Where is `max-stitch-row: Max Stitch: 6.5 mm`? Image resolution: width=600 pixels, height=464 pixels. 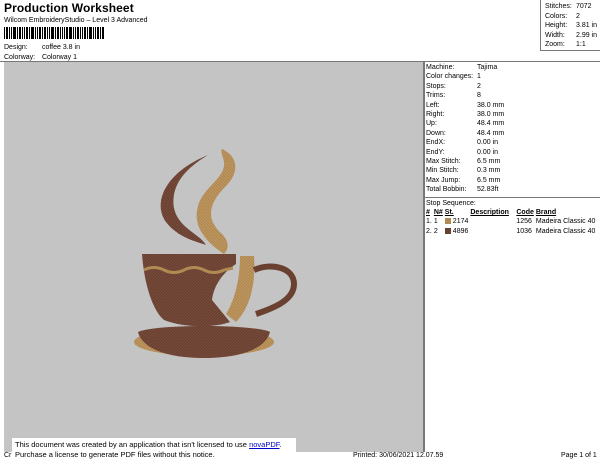 max-stitch-row: Max Stitch: 6.5 mm is located at coordinates (463, 162).